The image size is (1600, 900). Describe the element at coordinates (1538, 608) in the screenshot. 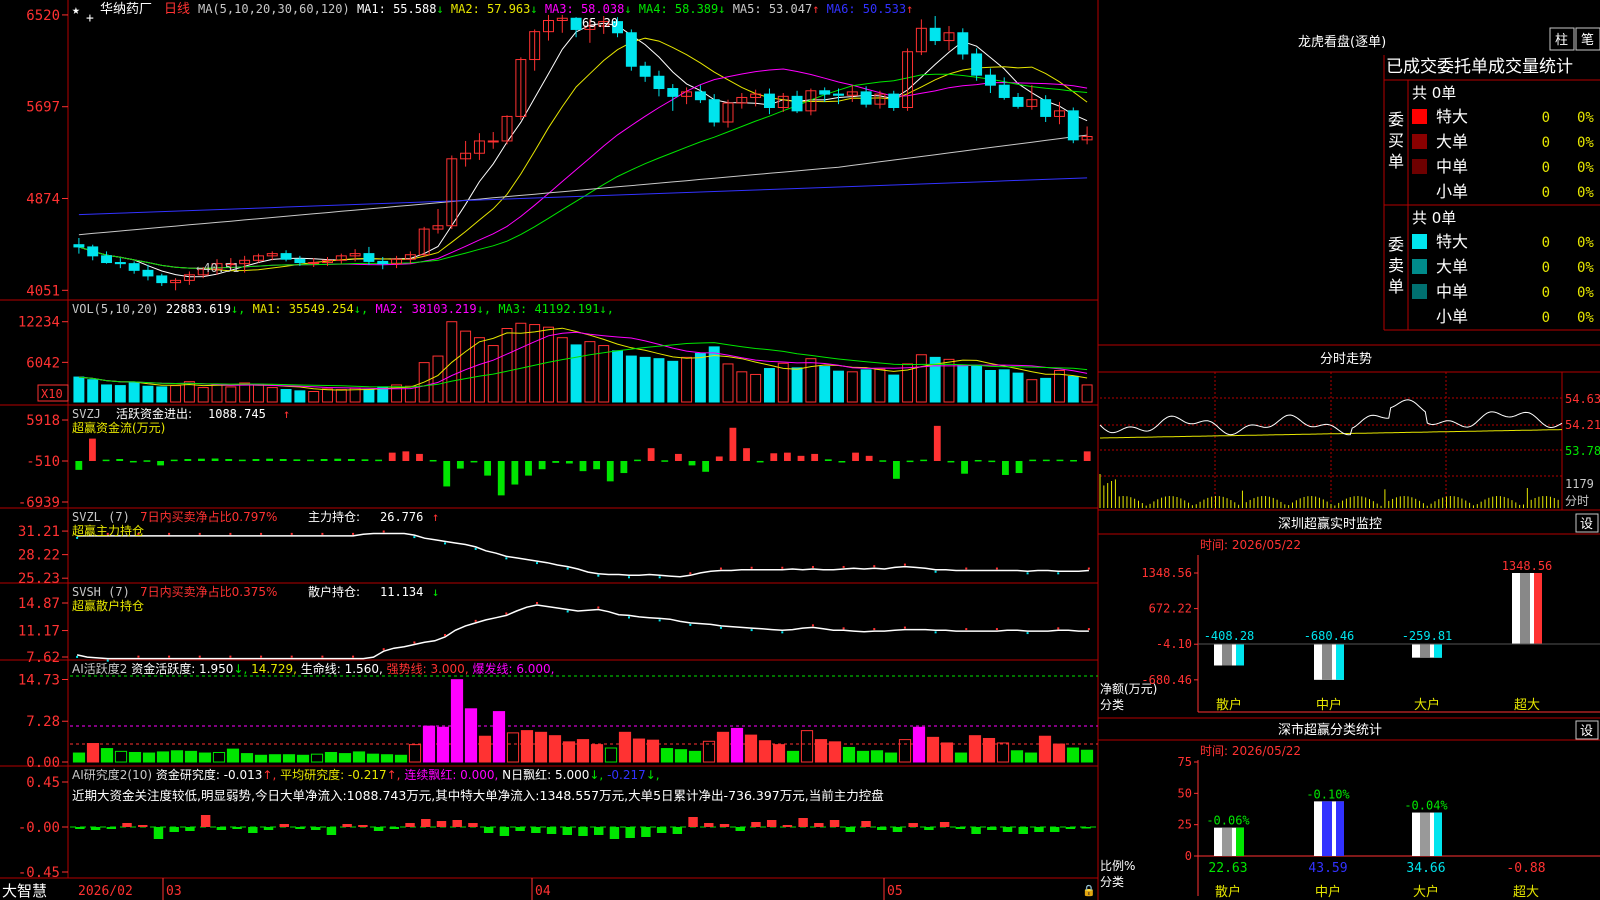

I see `sz-monitor-bar-accent` at that location.